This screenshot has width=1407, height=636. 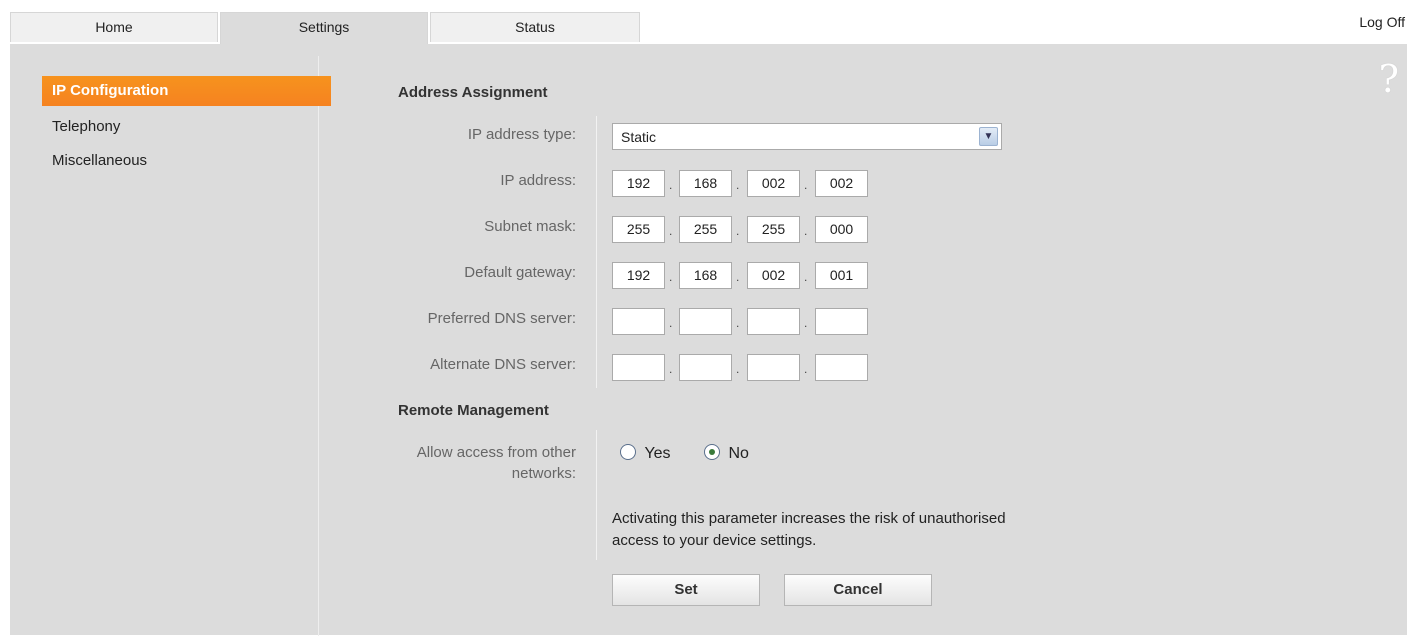 What do you see at coordinates (596, 495) in the screenshot?
I see `form-divider-remote` at bounding box center [596, 495].